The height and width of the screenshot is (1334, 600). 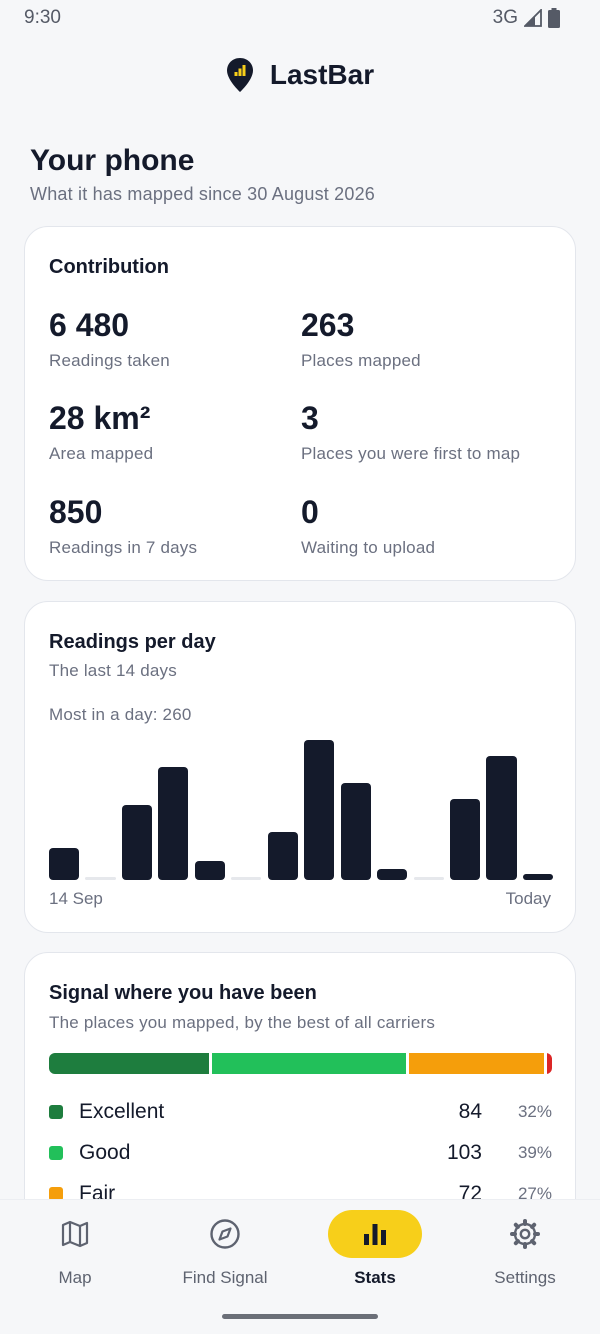 What do you see at coordinates (105, 1152) in the screenshot?
I see `legend-name: Good` at bounding box center [105, 1152].